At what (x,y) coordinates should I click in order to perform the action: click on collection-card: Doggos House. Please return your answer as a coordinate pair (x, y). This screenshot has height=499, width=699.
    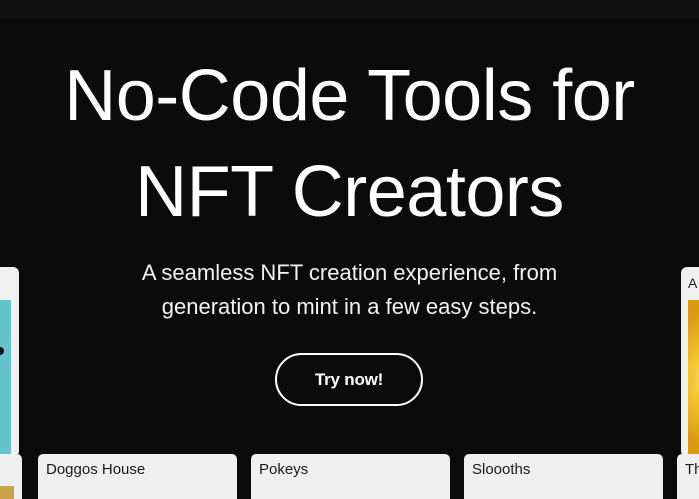
    Looking at the image, I should click on (137, 476).